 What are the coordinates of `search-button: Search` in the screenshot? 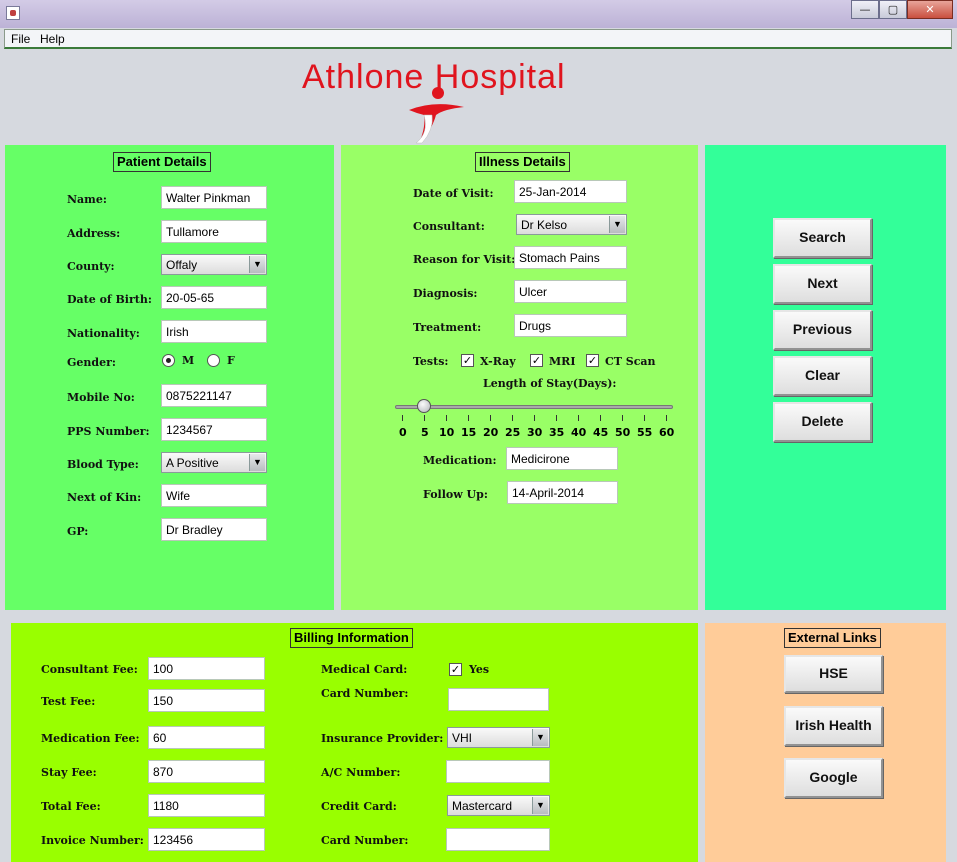 It's located at (822, 238).